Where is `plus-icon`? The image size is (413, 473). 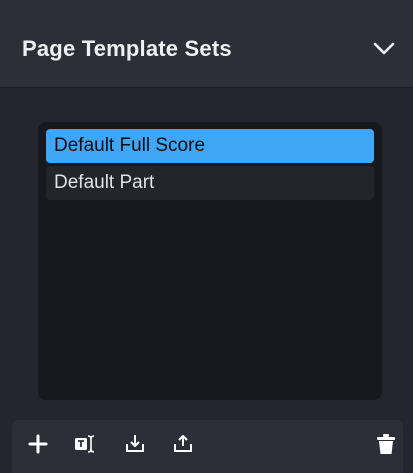
plus-icon is located at coordinates (38, 446).